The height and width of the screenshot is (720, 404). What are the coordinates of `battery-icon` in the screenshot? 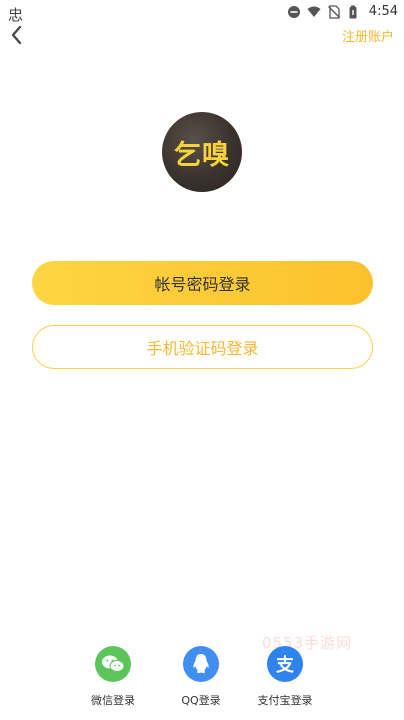 It's located at (353, 11).